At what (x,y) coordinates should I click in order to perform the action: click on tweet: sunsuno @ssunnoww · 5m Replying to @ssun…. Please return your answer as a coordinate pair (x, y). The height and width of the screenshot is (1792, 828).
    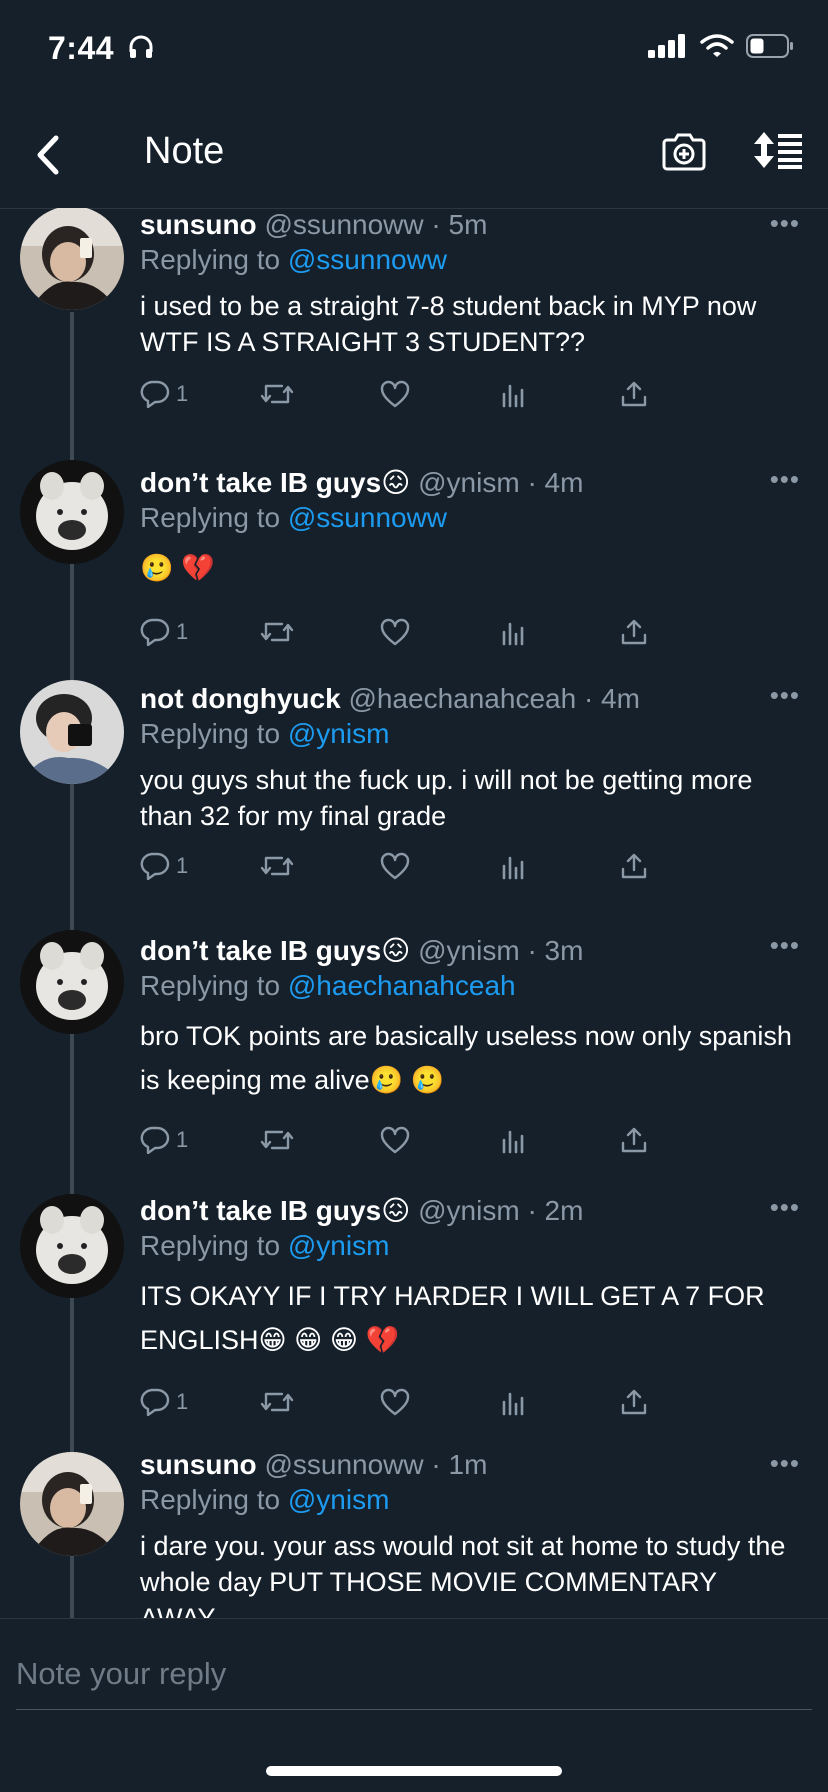
    Looking at the image, I should click on (414, 333).